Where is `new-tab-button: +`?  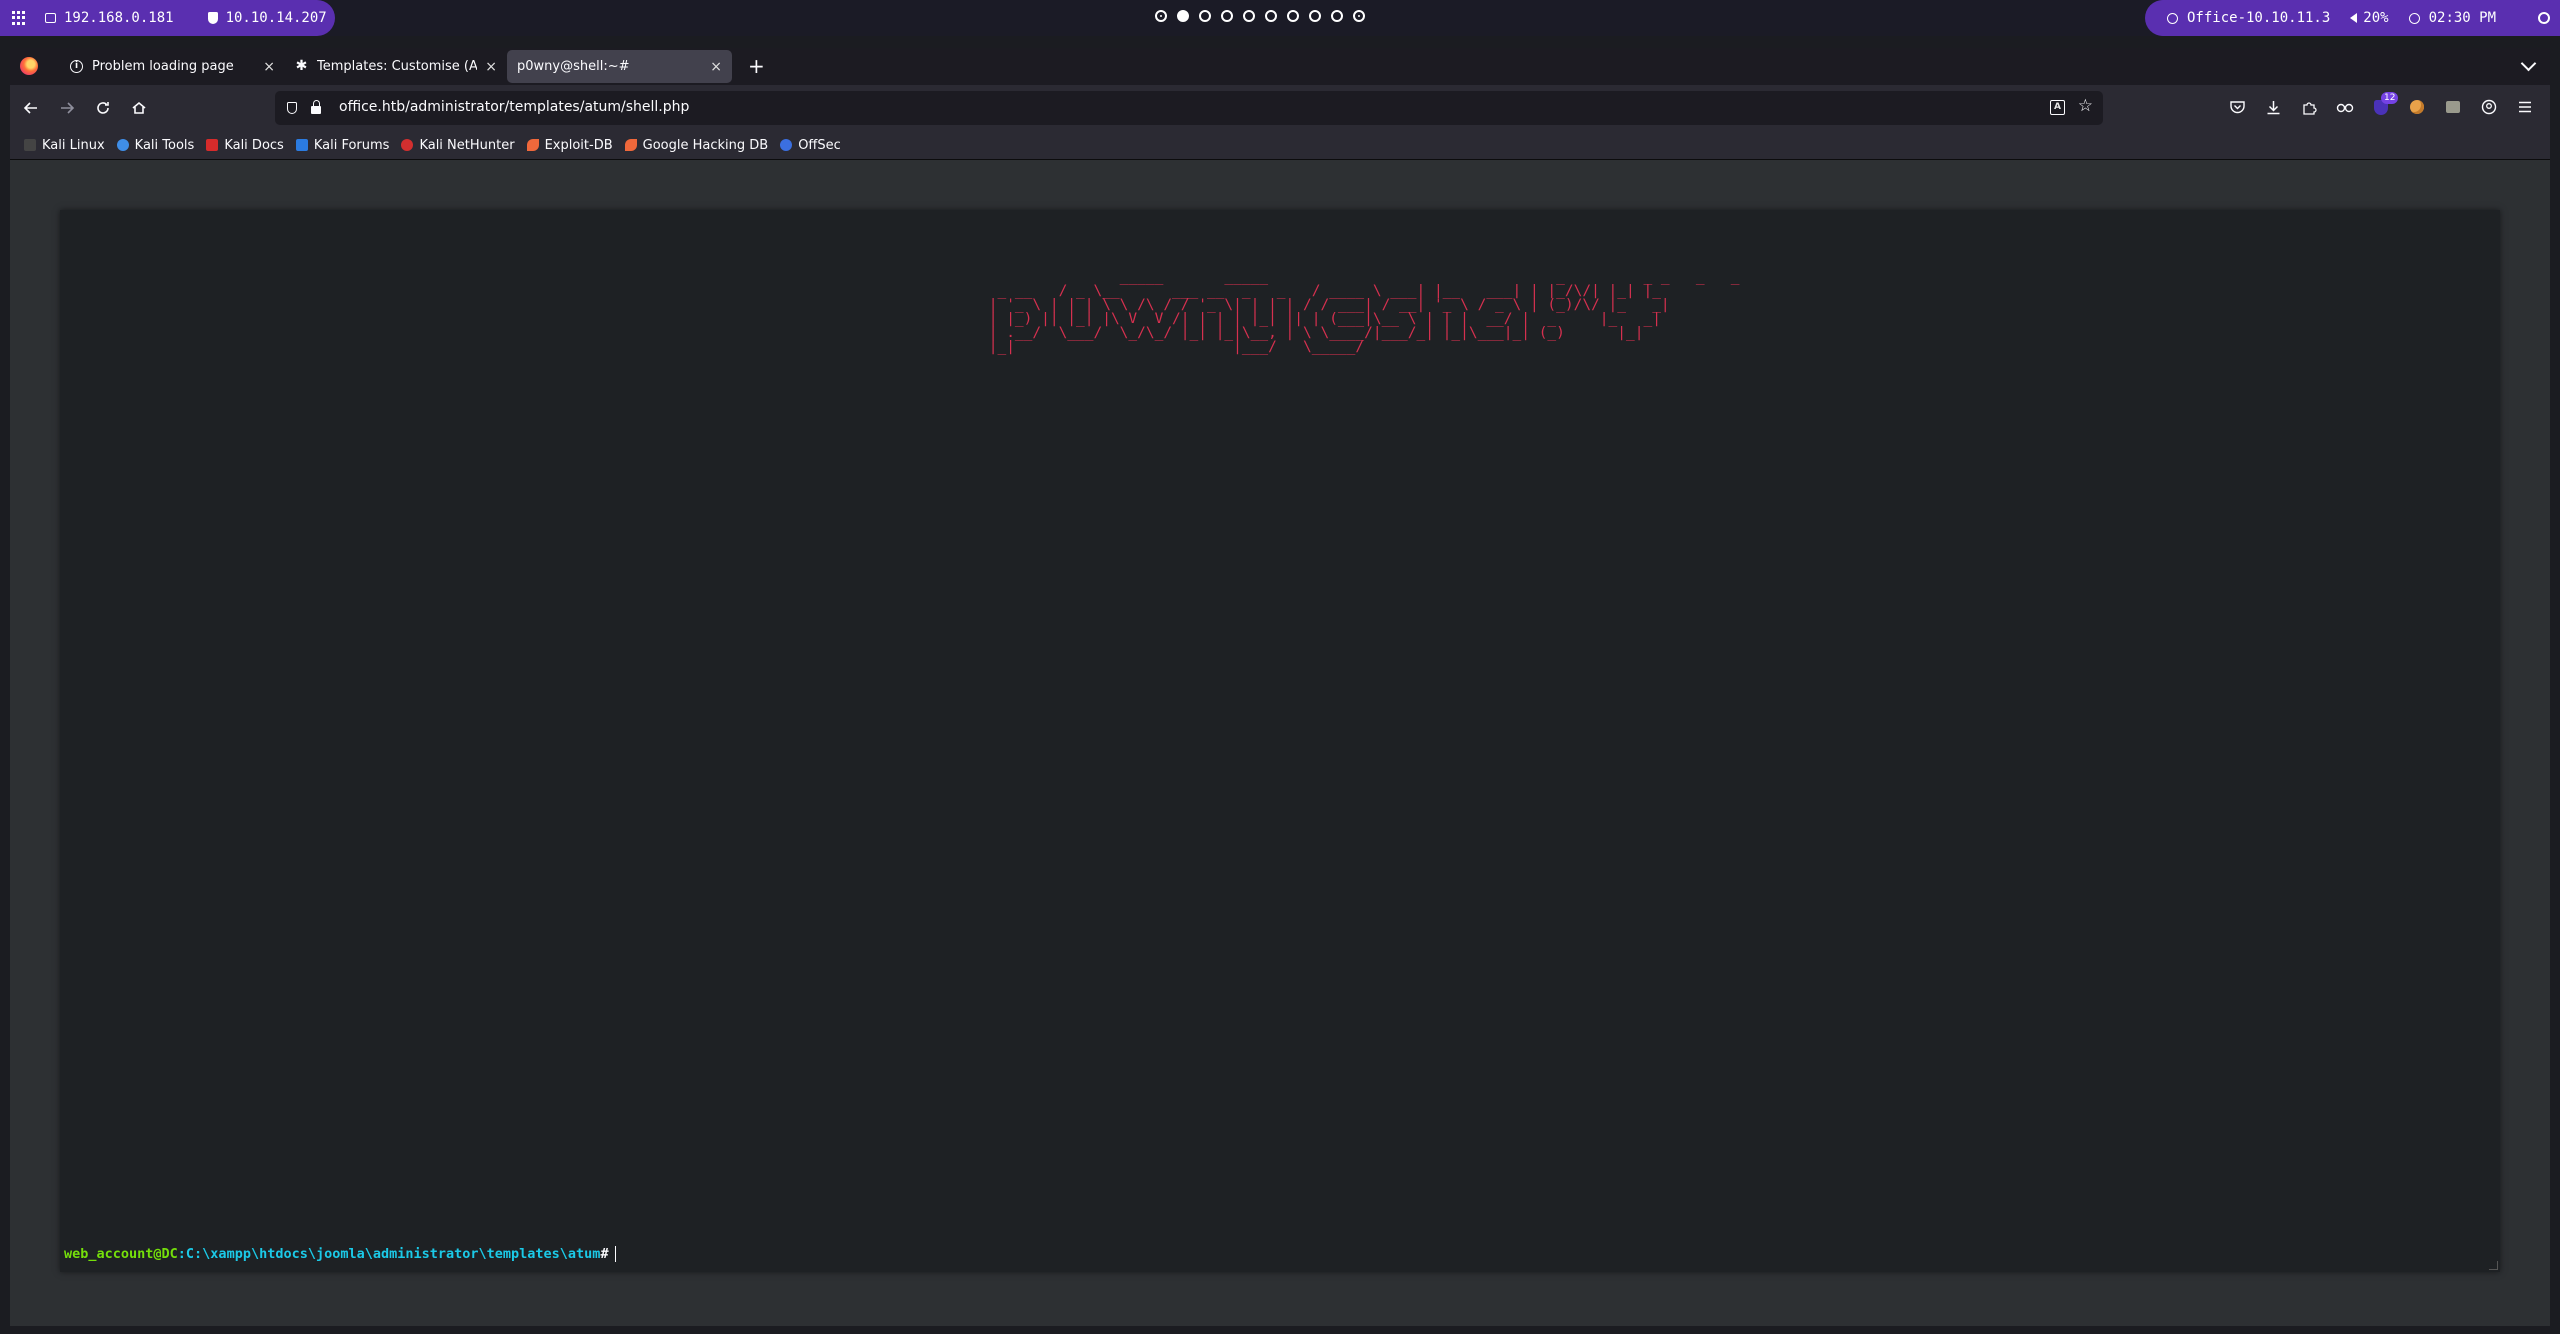 new-tab-button: + is located at coordinates (756, 66).